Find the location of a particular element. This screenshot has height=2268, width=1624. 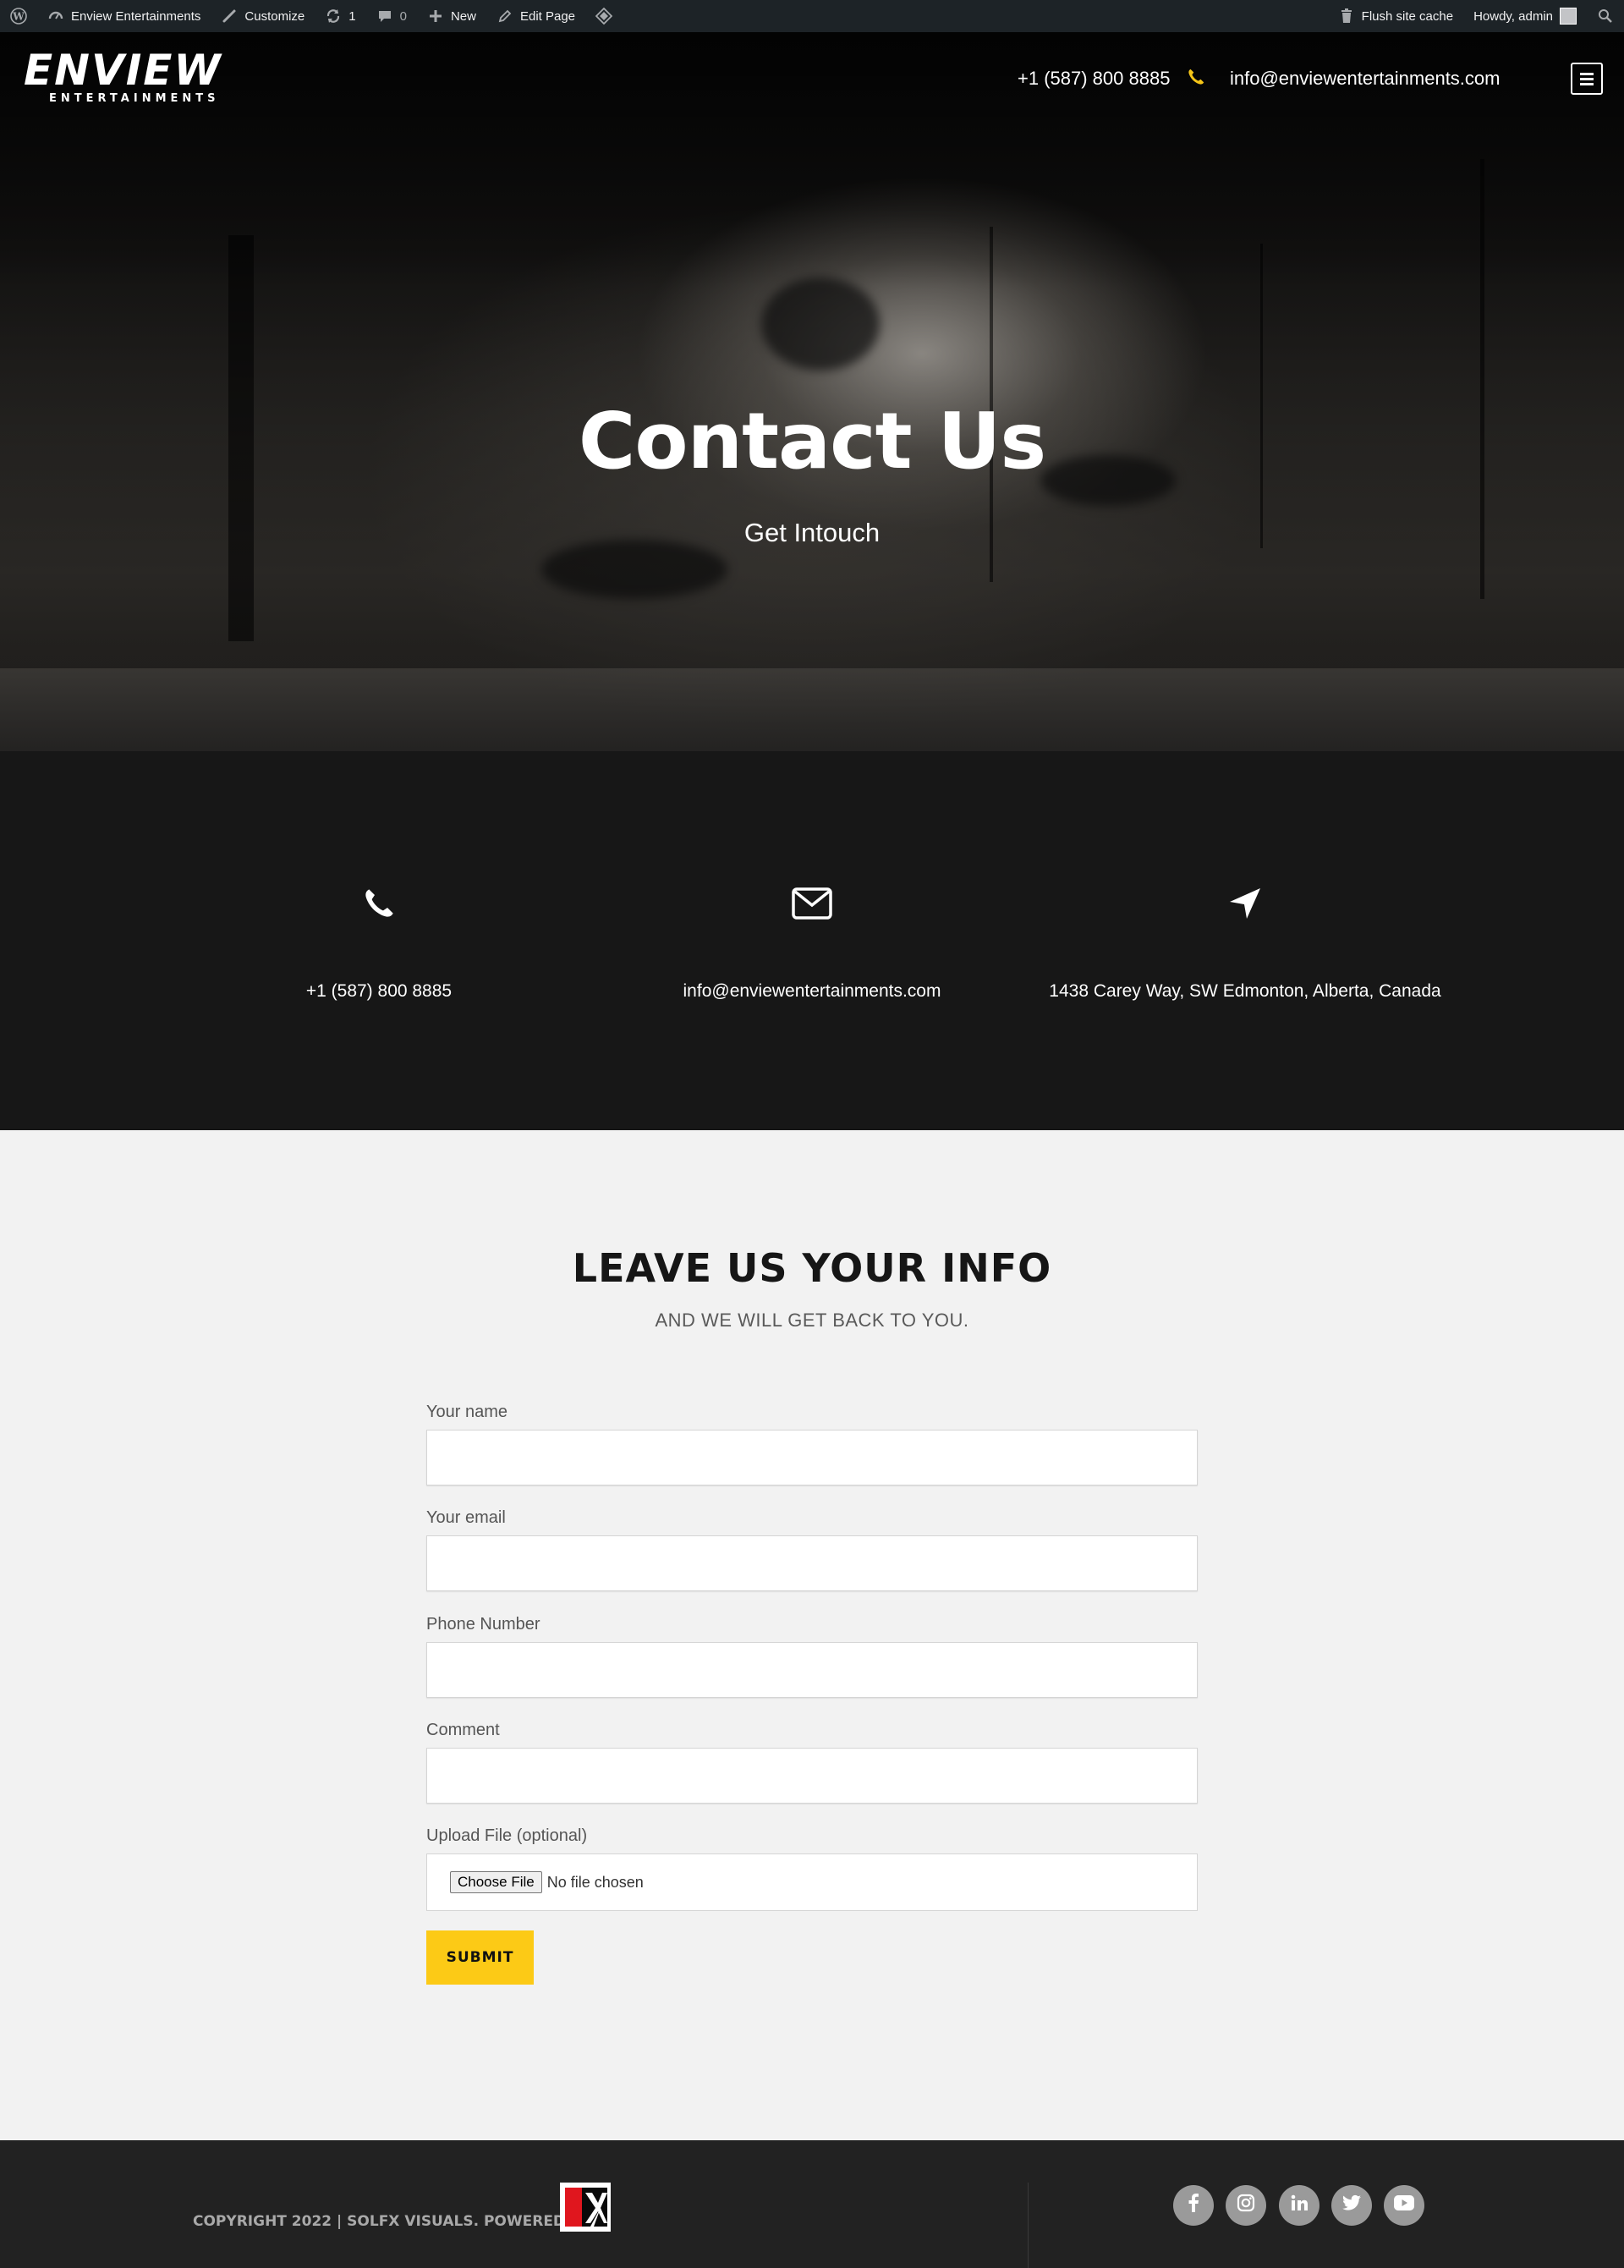

flush-cache-link: Flush site cache is located at coordinates (1395, 16).